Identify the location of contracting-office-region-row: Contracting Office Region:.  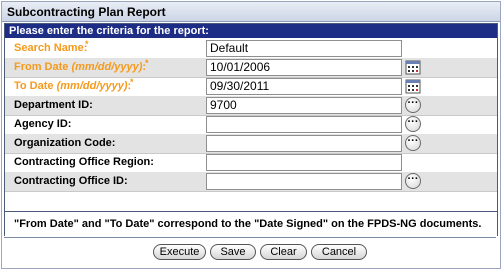
(251, 163).